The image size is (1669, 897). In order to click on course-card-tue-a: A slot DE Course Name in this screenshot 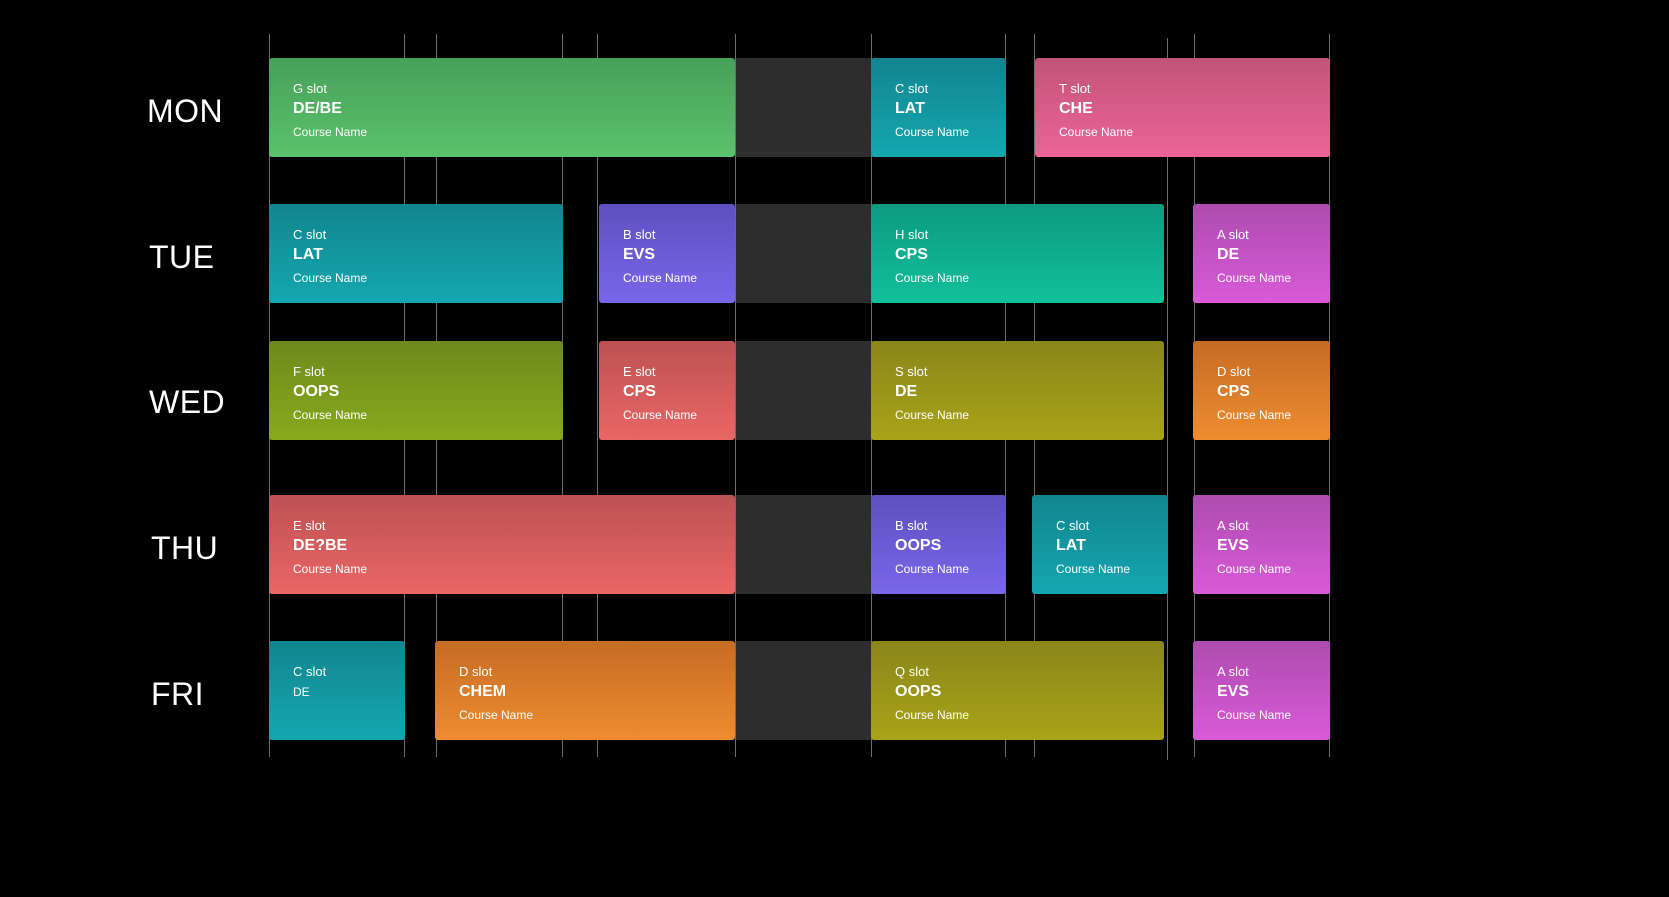, I will do `click(1261, 253)`.